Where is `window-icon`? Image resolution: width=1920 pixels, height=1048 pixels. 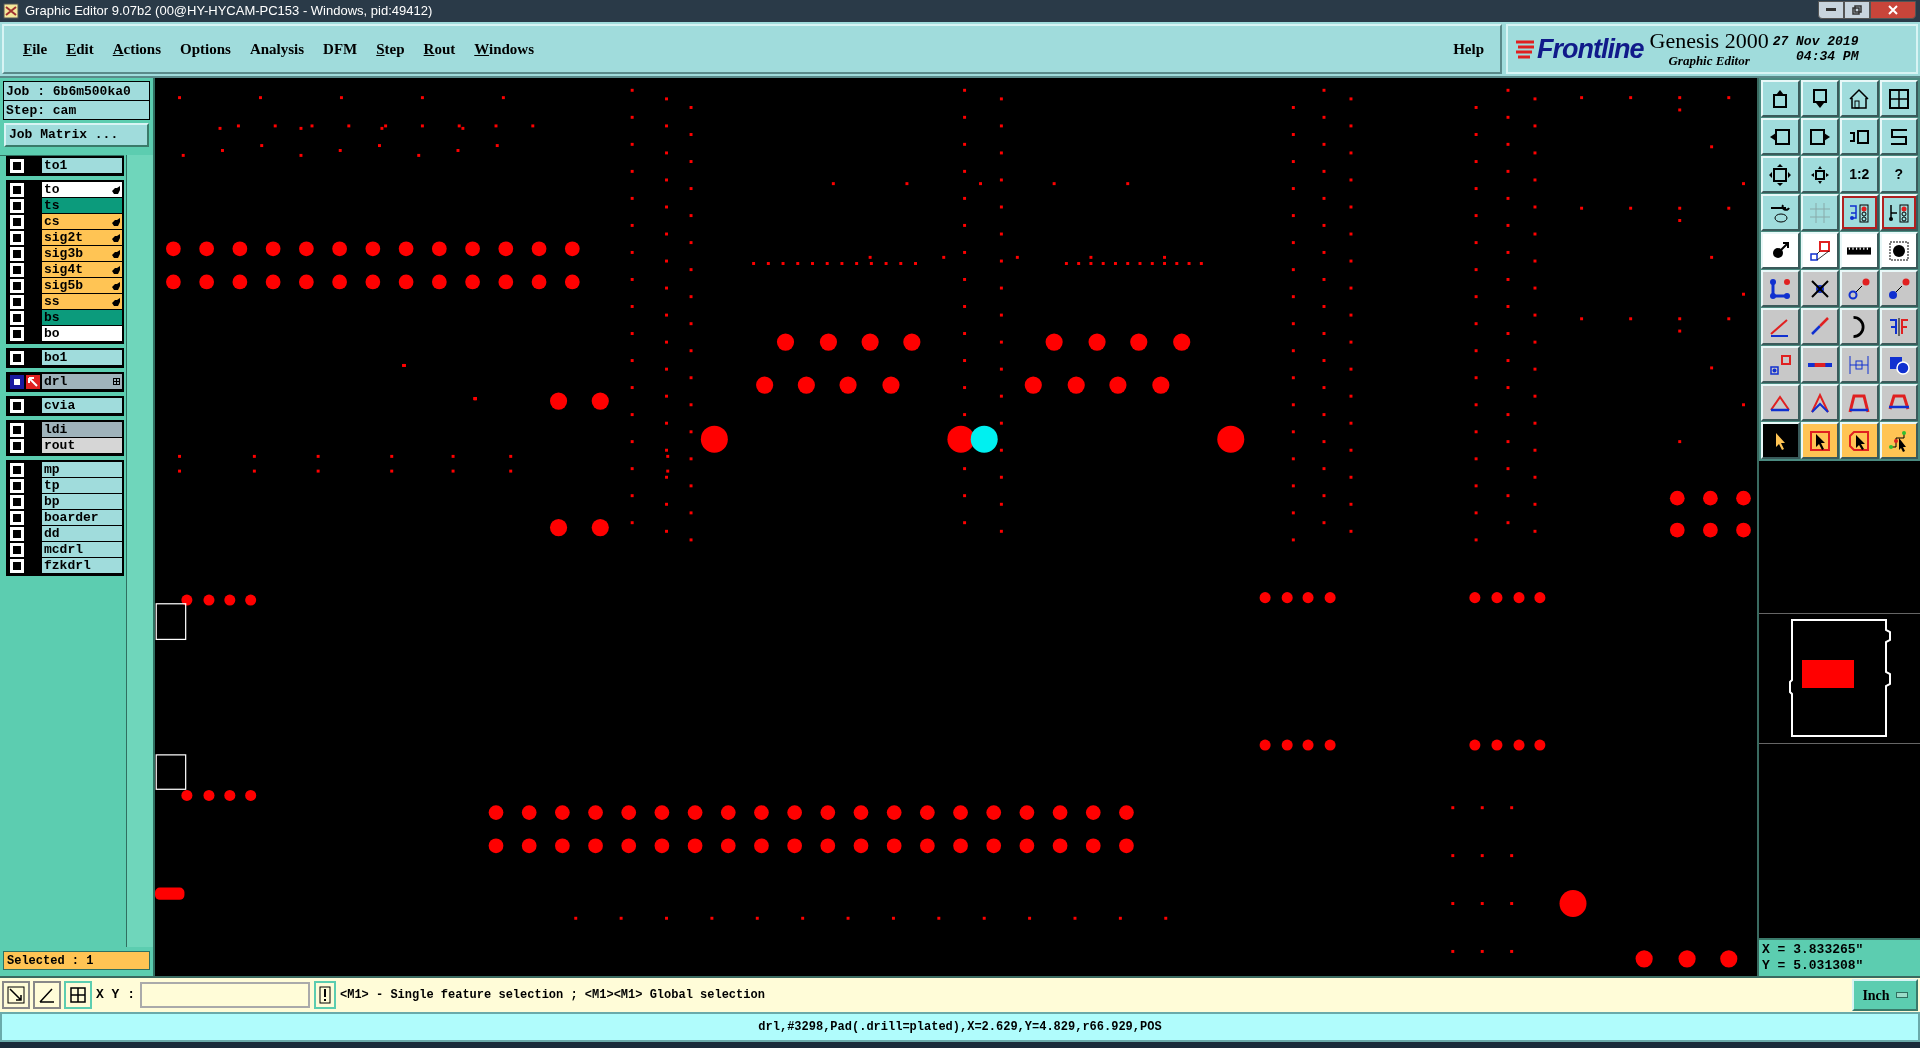 window-icon is located at coordinates (1898, 98).